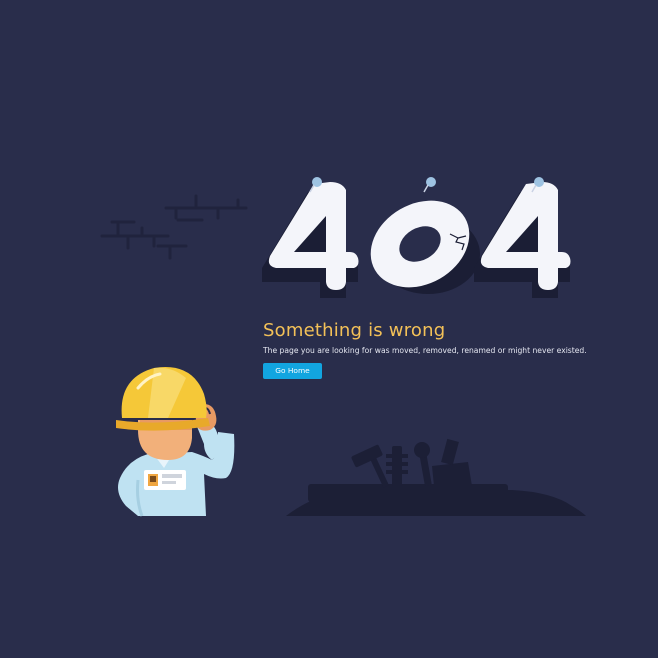 Image resolution: width=658 pixels, height=658 pixels. What do you see at coordinates (292, 371) in the screenshot?
I see `go-home-button: Go Home` at bounding box center [292, 371].